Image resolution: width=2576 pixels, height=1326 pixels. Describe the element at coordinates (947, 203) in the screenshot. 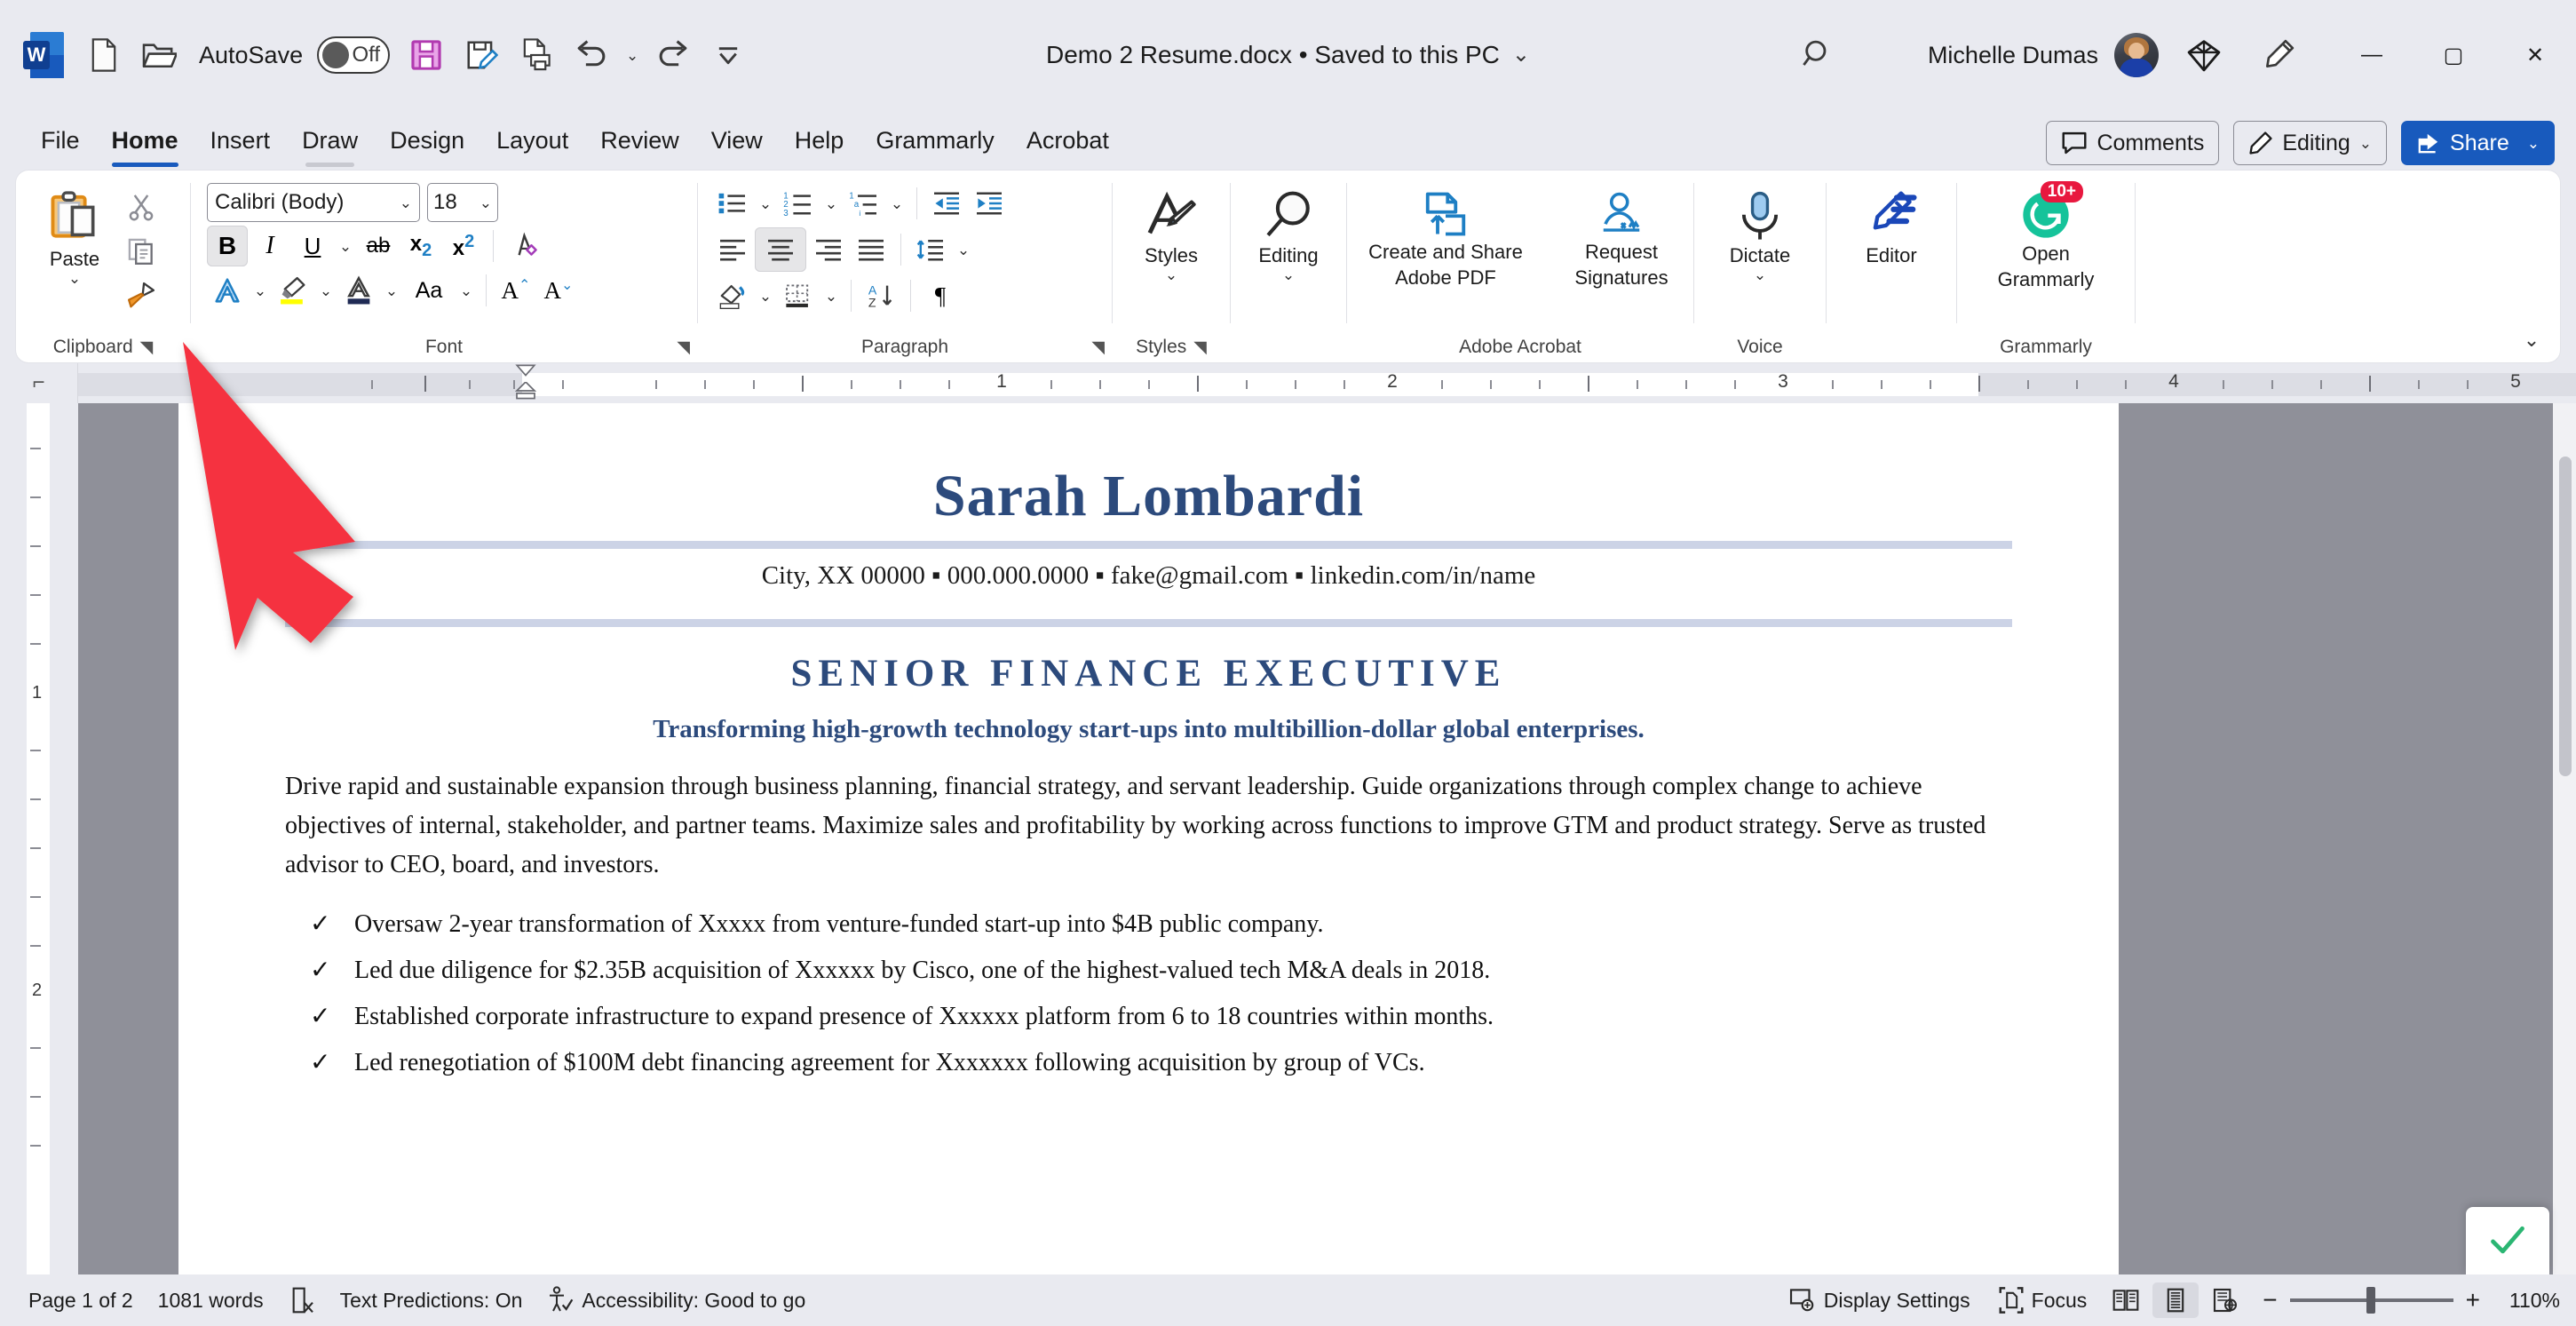

I see `decrease-indent-icon` at that location.